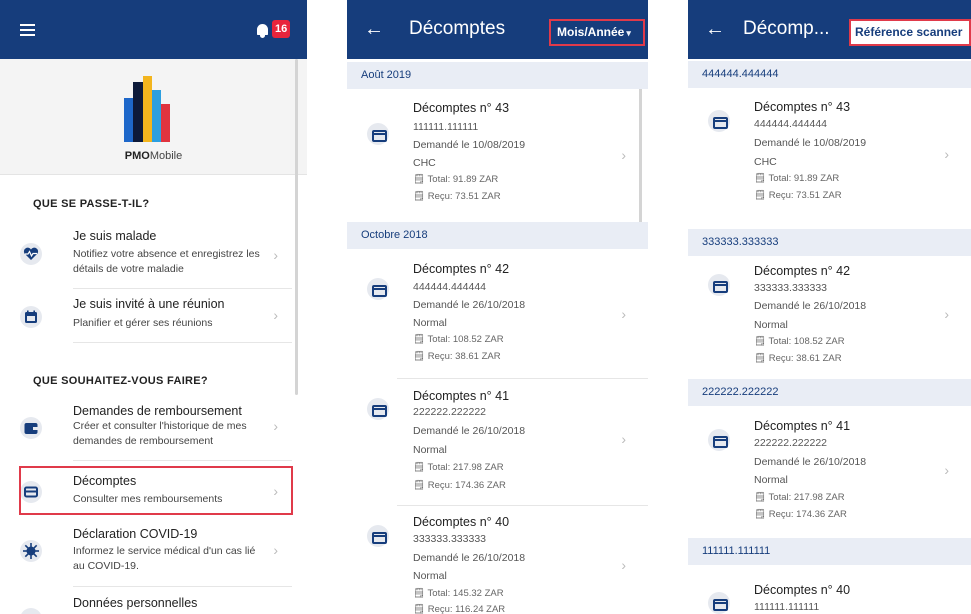  Describe the element at coordinates (459, 485) in the screenshot. I see `entry-received: 🗒 Reçu: 174.36 ZAR` at that location.